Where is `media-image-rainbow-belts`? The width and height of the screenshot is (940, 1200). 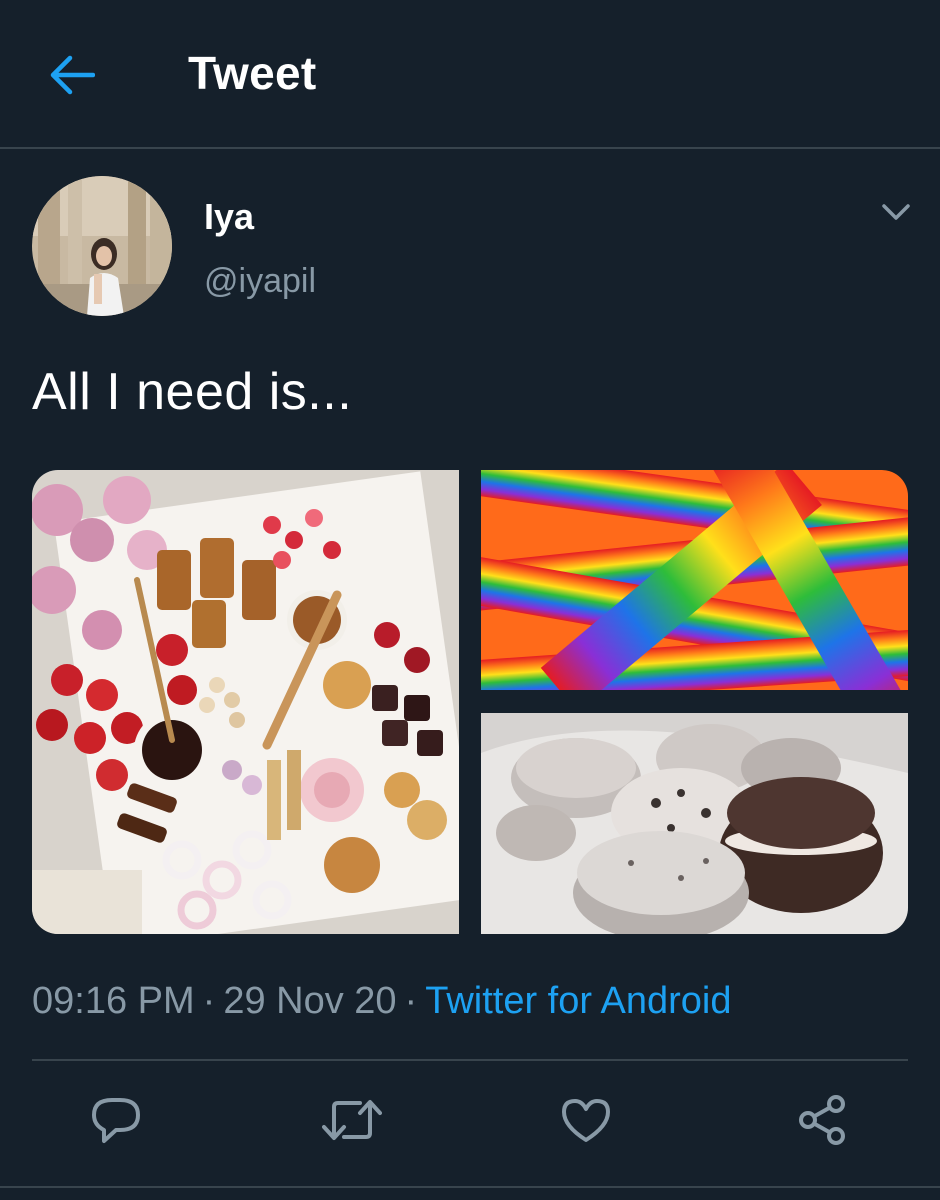
media-image-rainbow-belts is located at coordinates (694, 580).